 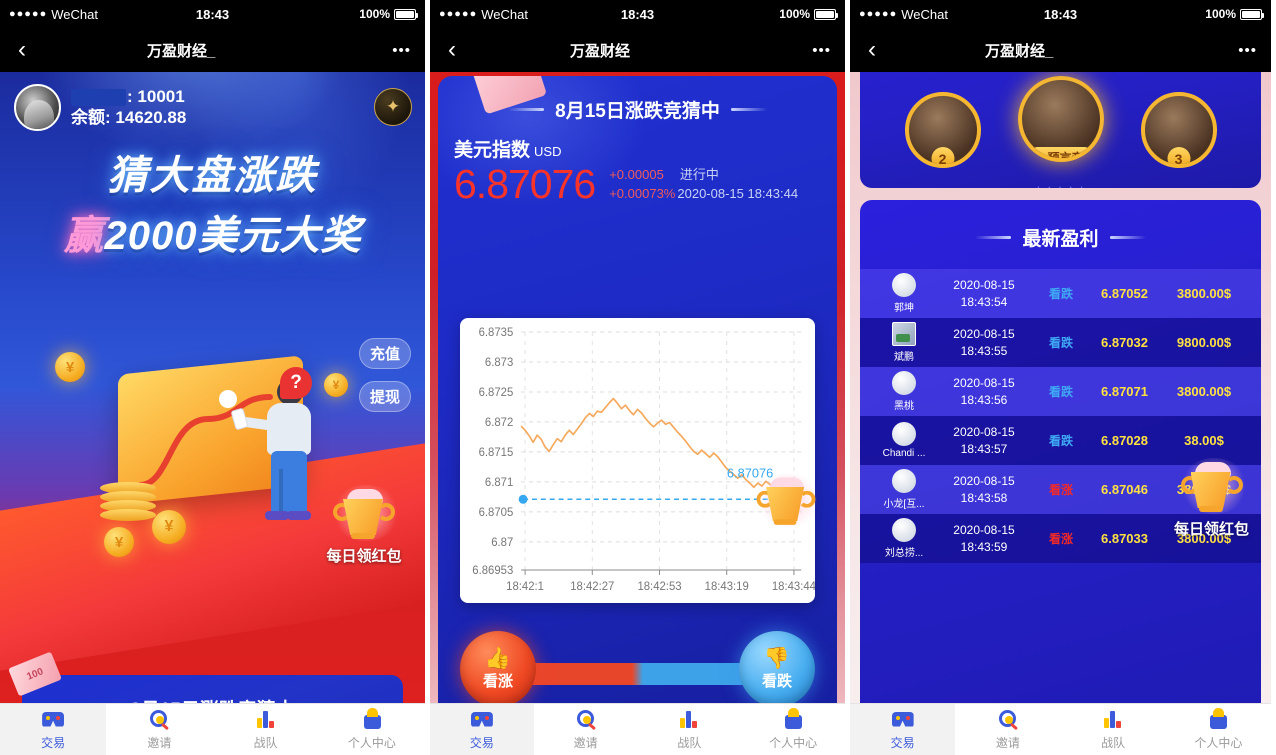 What do you see at coordinates (748, 109) in the screenshot?
I see `title-dash-right` at bounding box center [748, 109].